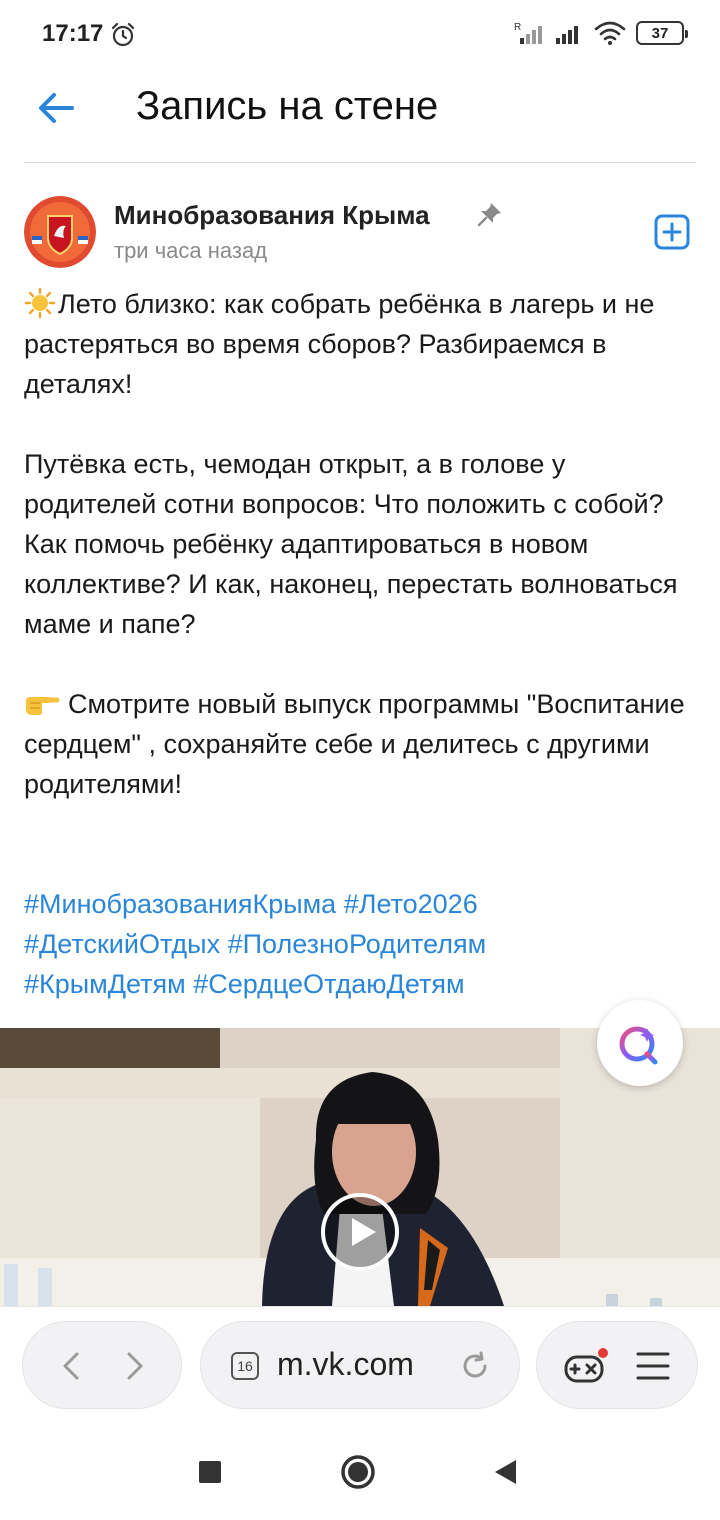  Describe the element at coordinates (122, 944) in the screenshot. I see `hashtag-link: #ДетскийОтдых` at that location.